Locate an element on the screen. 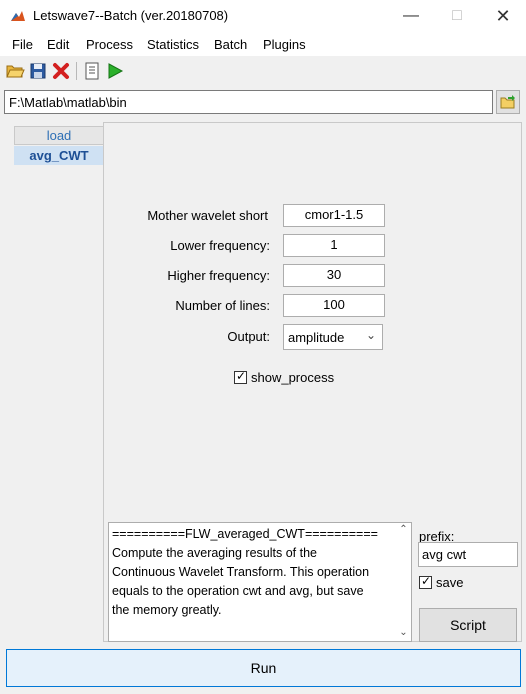 The width and height of the screenshot is (526, 694). browse-folder-icon is located at coordinates (507, 102).